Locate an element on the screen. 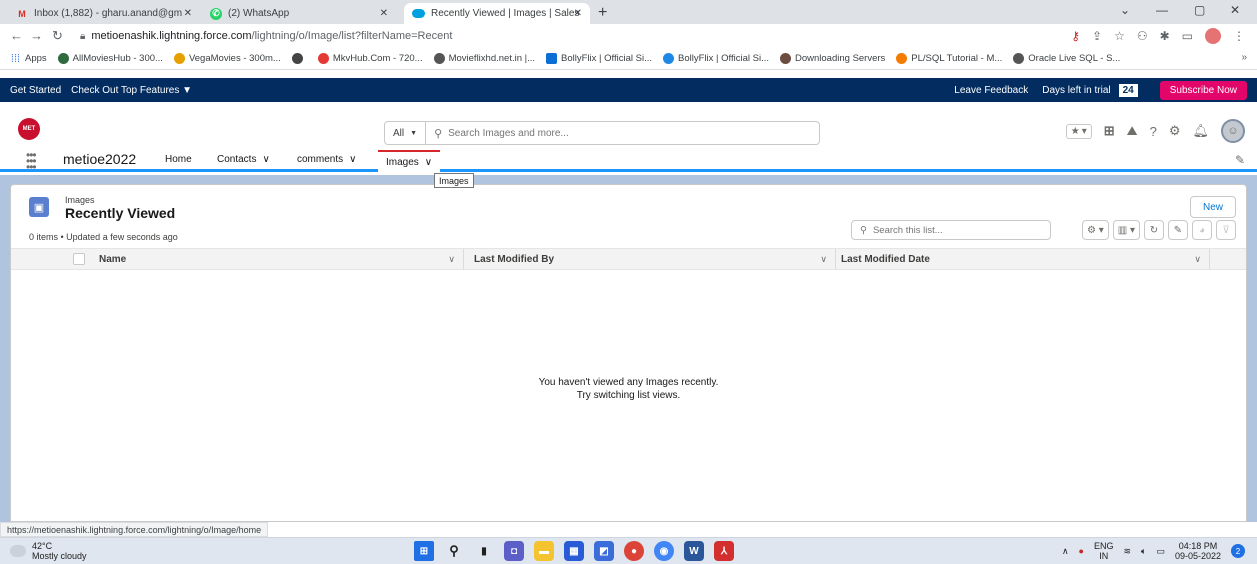 Image resolution: width=1257 pixels, height=564 pixels. forward-arrow-icon: → is located at coordinates (36, 35).